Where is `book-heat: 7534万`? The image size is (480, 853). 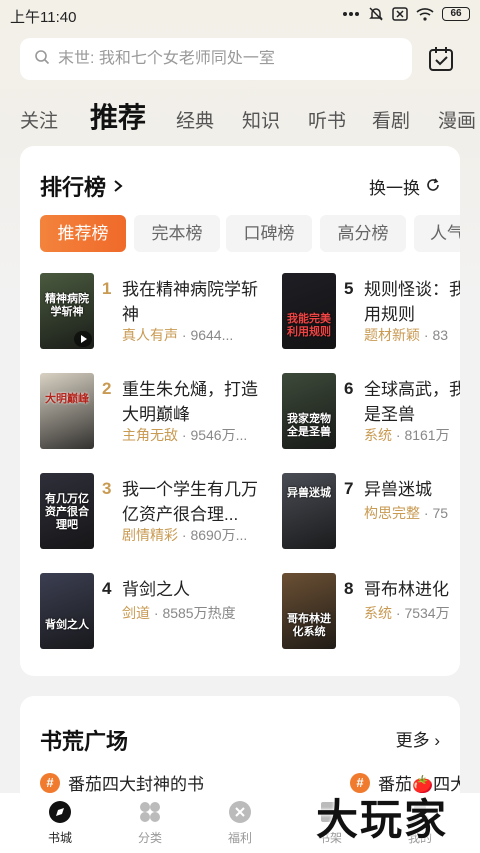
book-heat: 7534万 is located at coordinates (427, 613).